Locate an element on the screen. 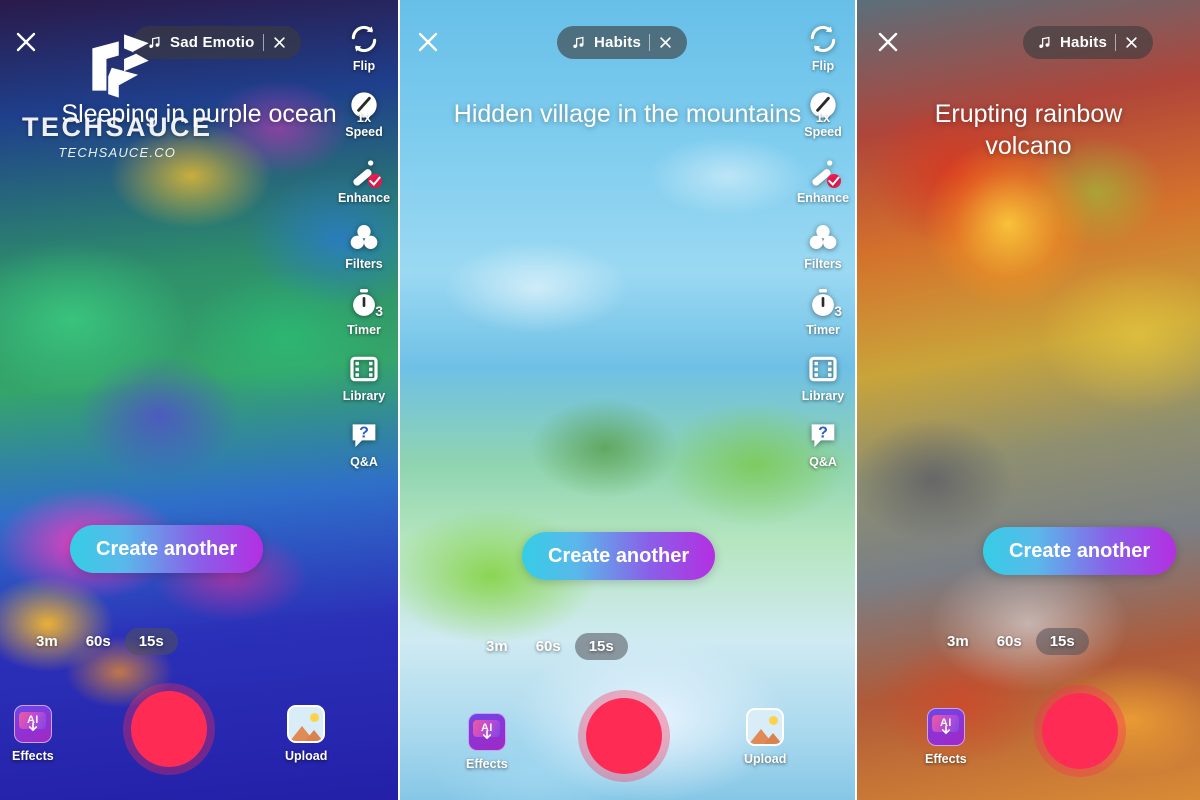 This screenshot has height=800, width=1200. upload-button-2: Upload is located at coordinates (765, 737).